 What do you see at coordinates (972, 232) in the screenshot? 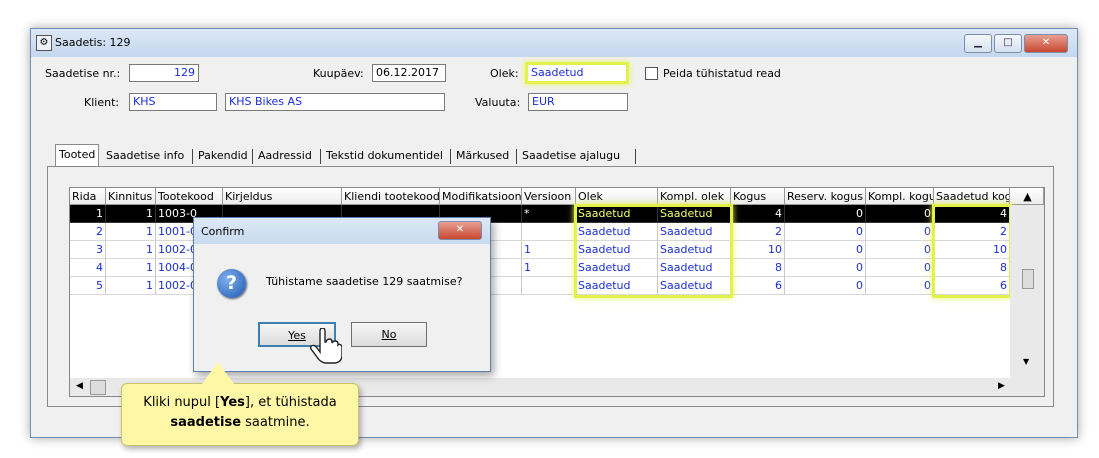
I see `cell-saadetud: 2` at bounding box center [972, 232].